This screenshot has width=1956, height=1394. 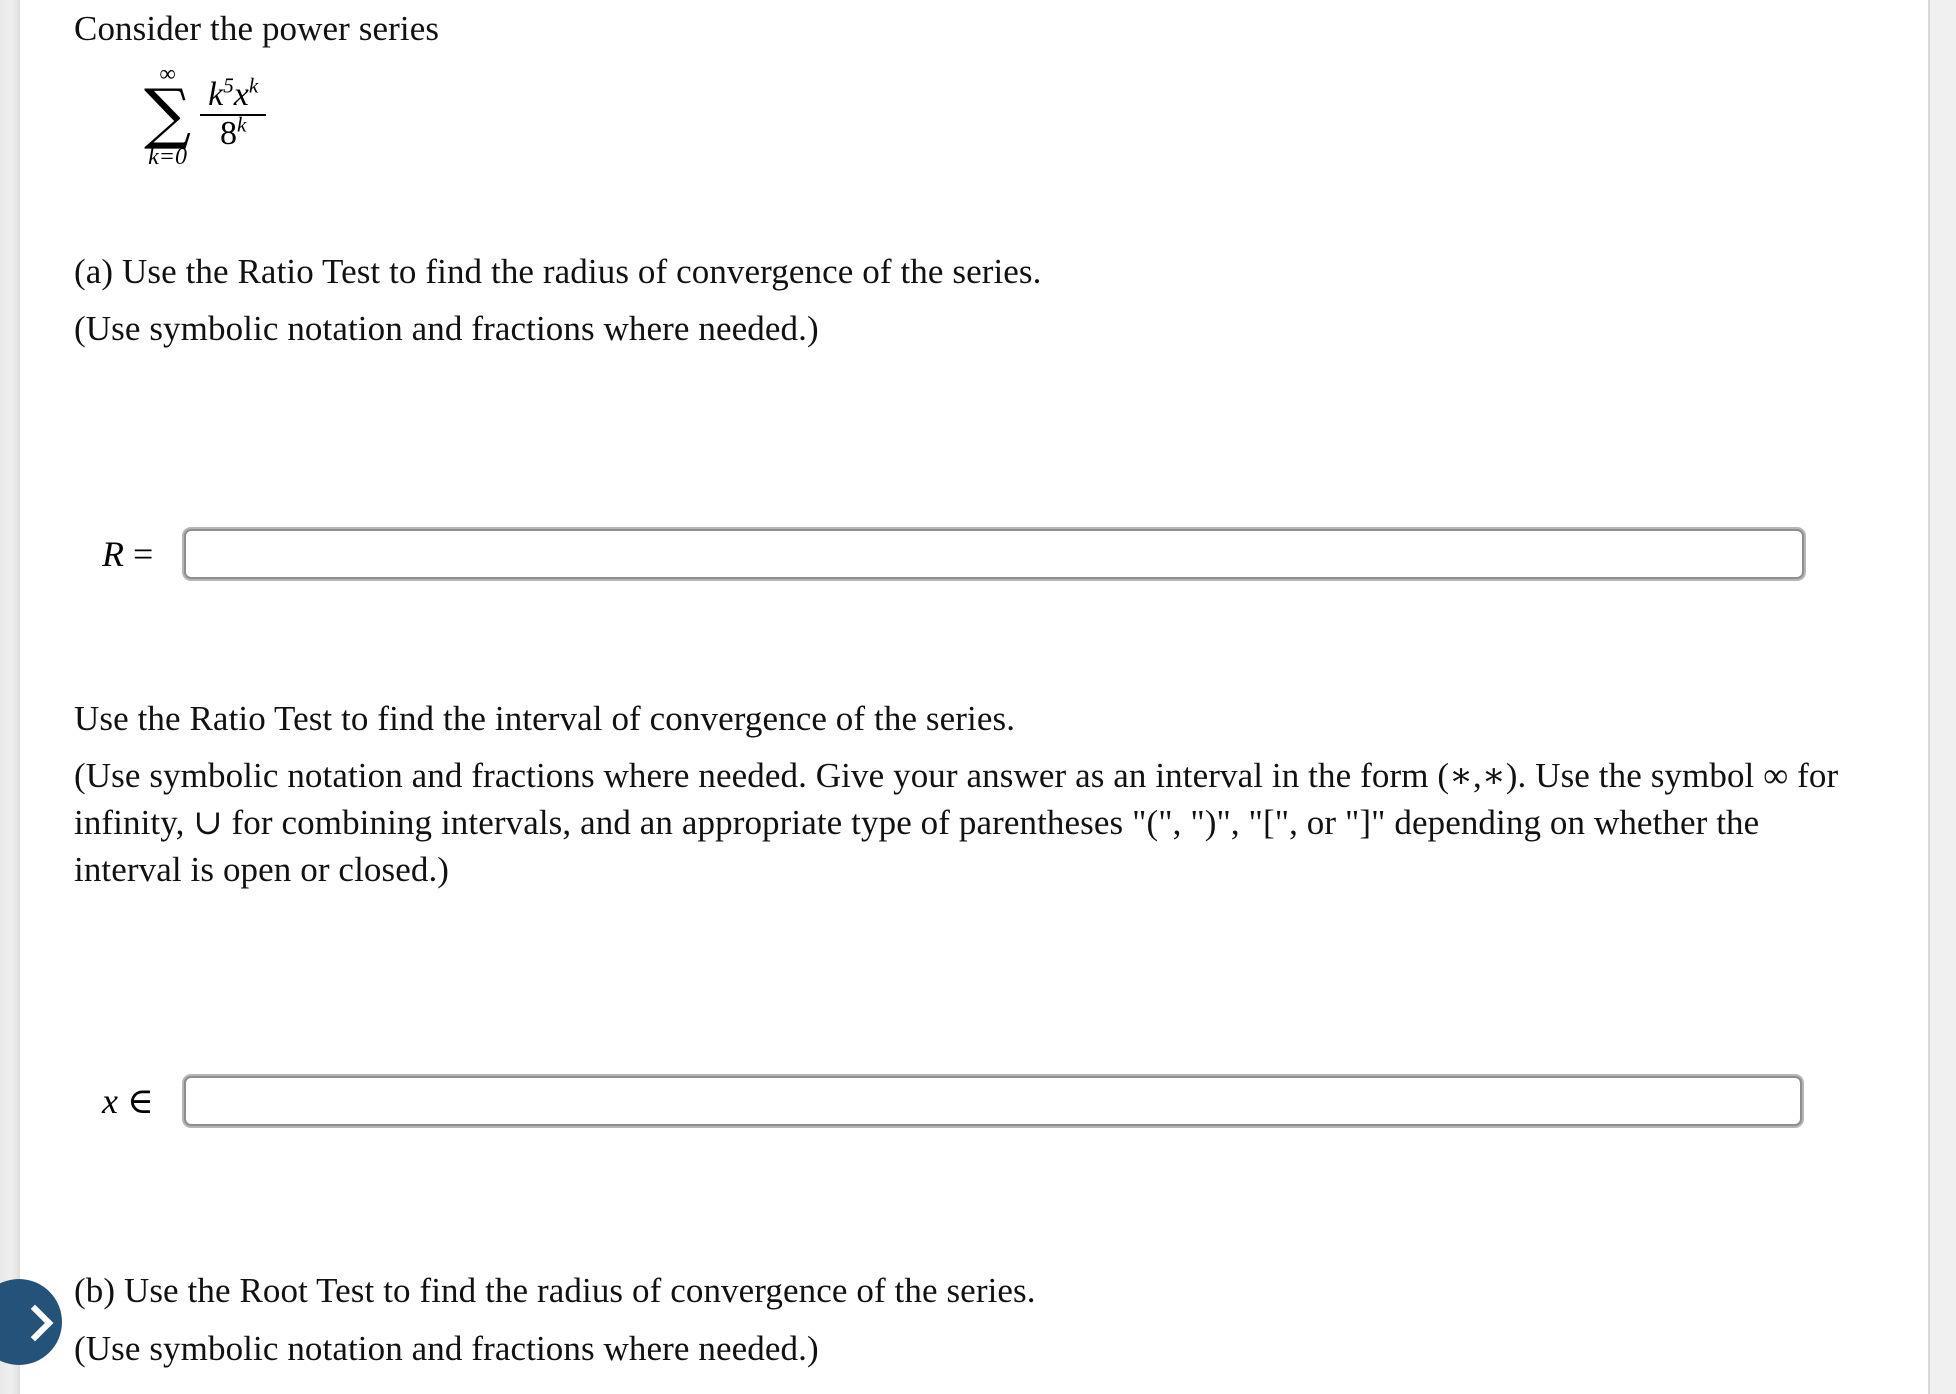 What do you see at coordinates (994, 554) in the screenshot?
I see `radius-of-convergence-input` at bounding box center [994, 554].